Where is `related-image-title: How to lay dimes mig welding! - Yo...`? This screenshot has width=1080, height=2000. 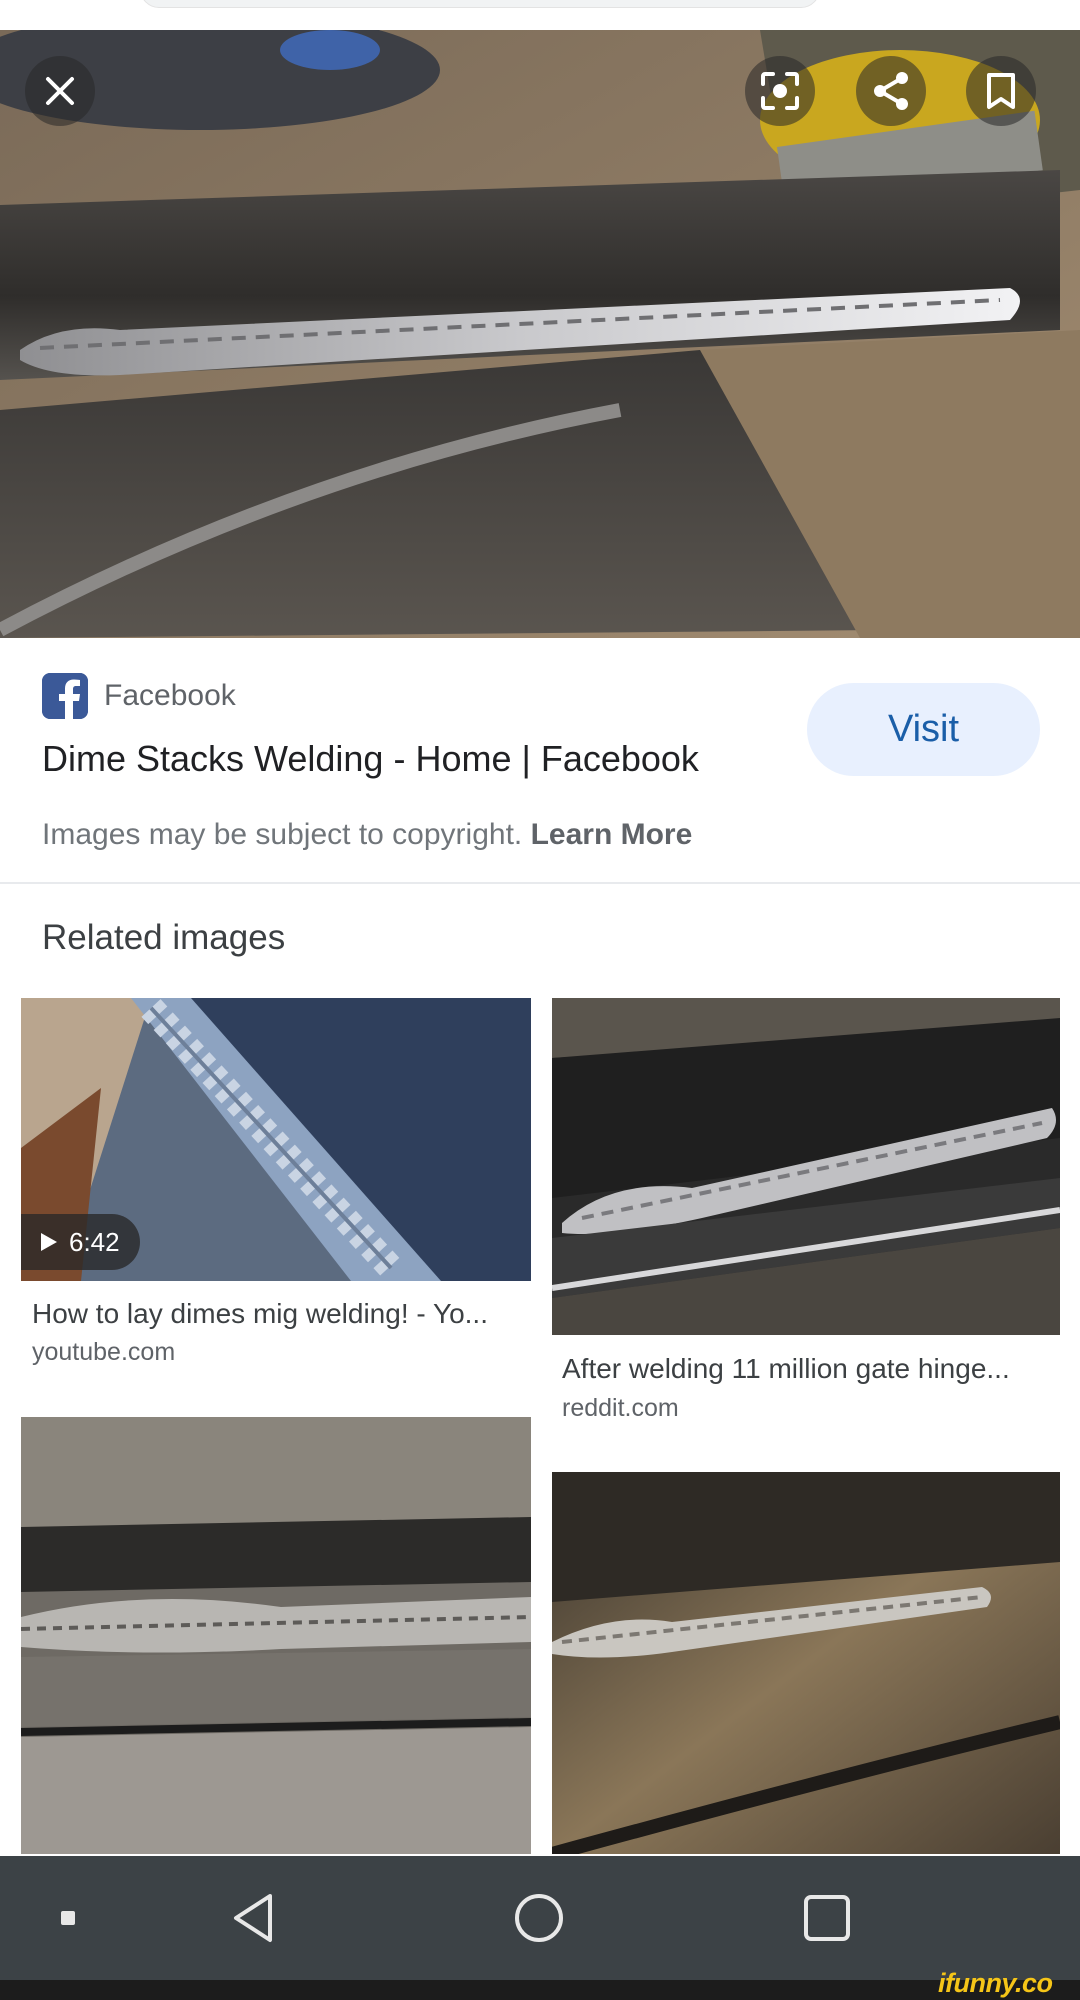
related-image-title: How to lay dimes mig welding! - Yo... is located at coordinates (277, 1314).